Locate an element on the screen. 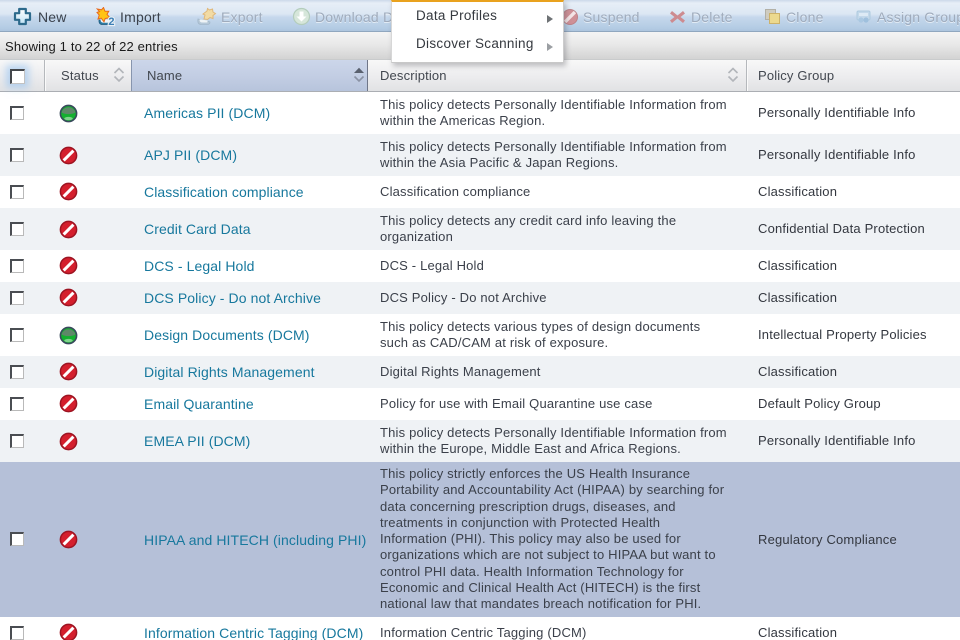 The width and height of the screenshot is (960, 640). svg-text: 2 is located at coordinates (111, 21).